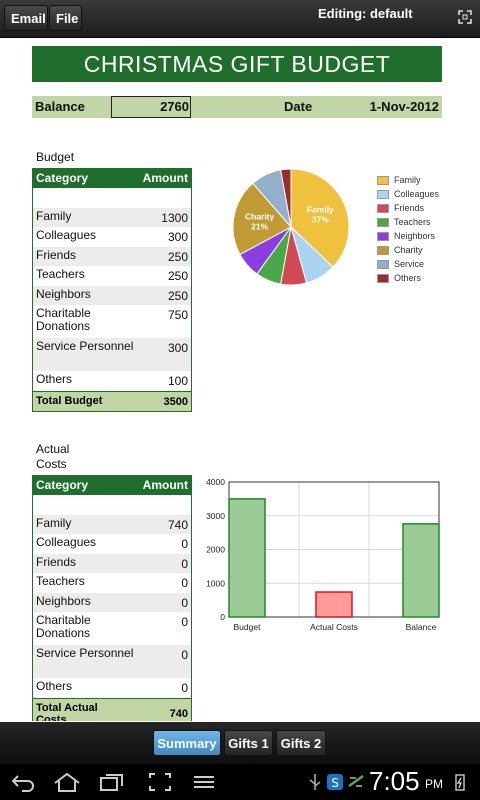 The width and height of the screenshot is (480, 800). I want to click on home-icon, so click(67, 782).